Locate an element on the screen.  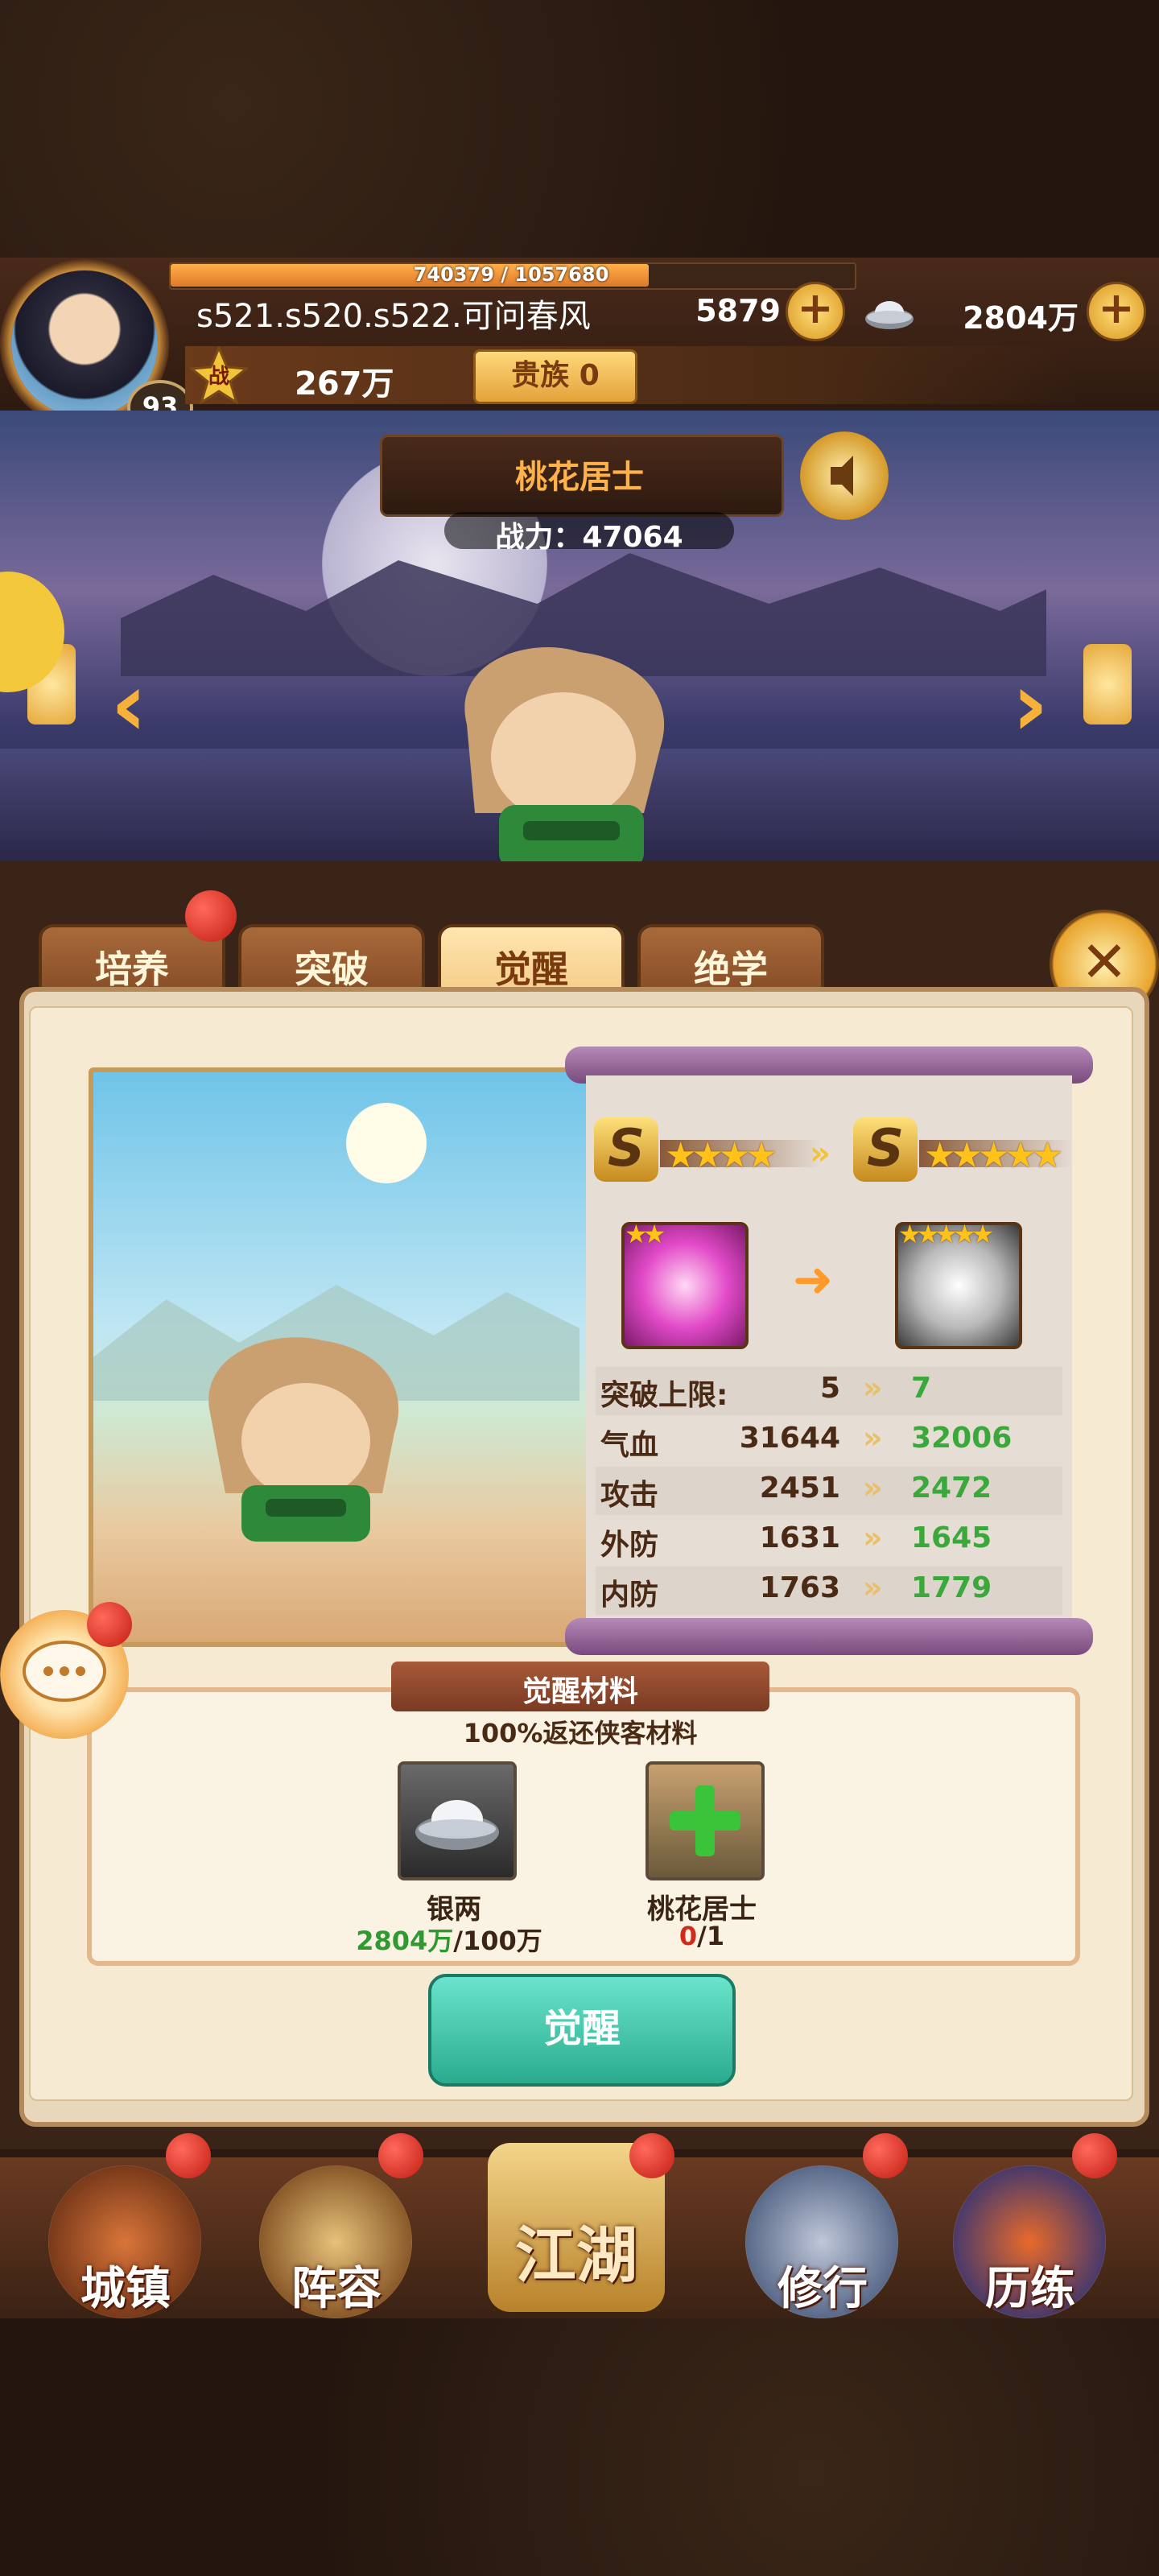
speaker-icon is located at coordinates (842, 476).